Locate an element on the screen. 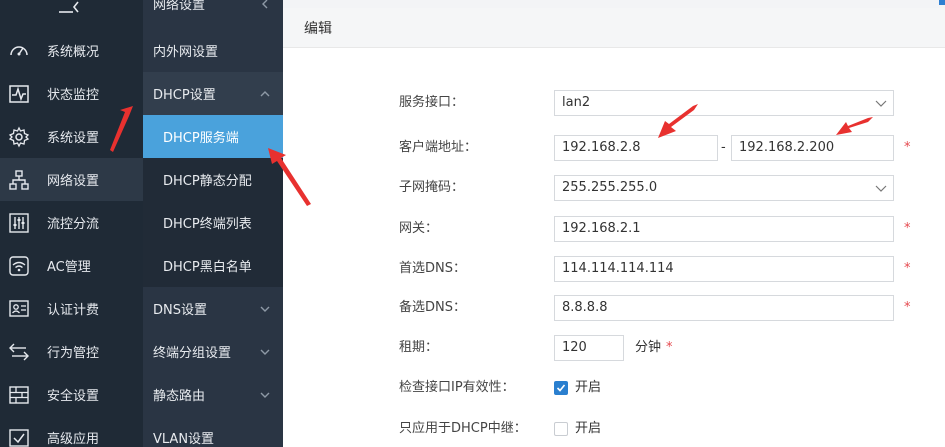  client-address-label: 客户端地址： is located at coordinates (438, 147).